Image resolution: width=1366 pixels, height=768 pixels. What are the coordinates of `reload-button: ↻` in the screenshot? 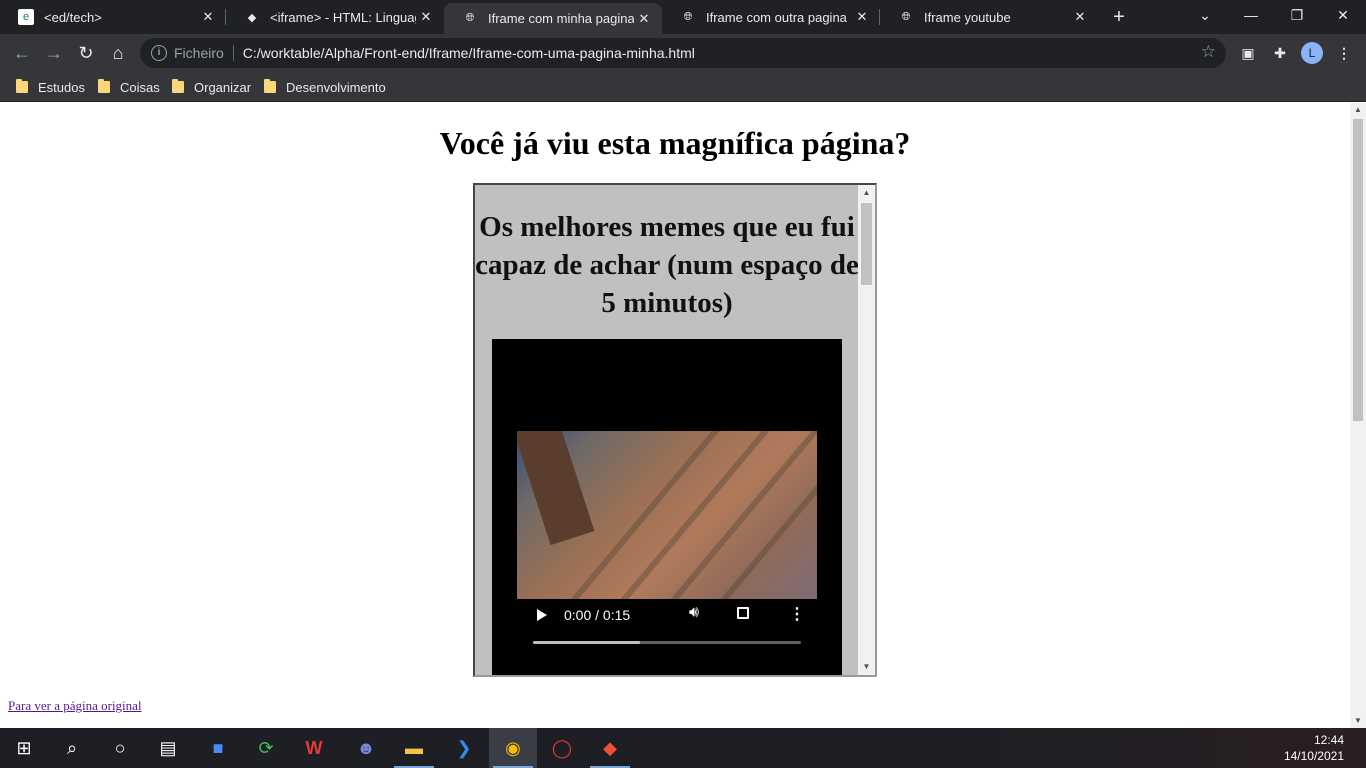 It's located at (86, 53).